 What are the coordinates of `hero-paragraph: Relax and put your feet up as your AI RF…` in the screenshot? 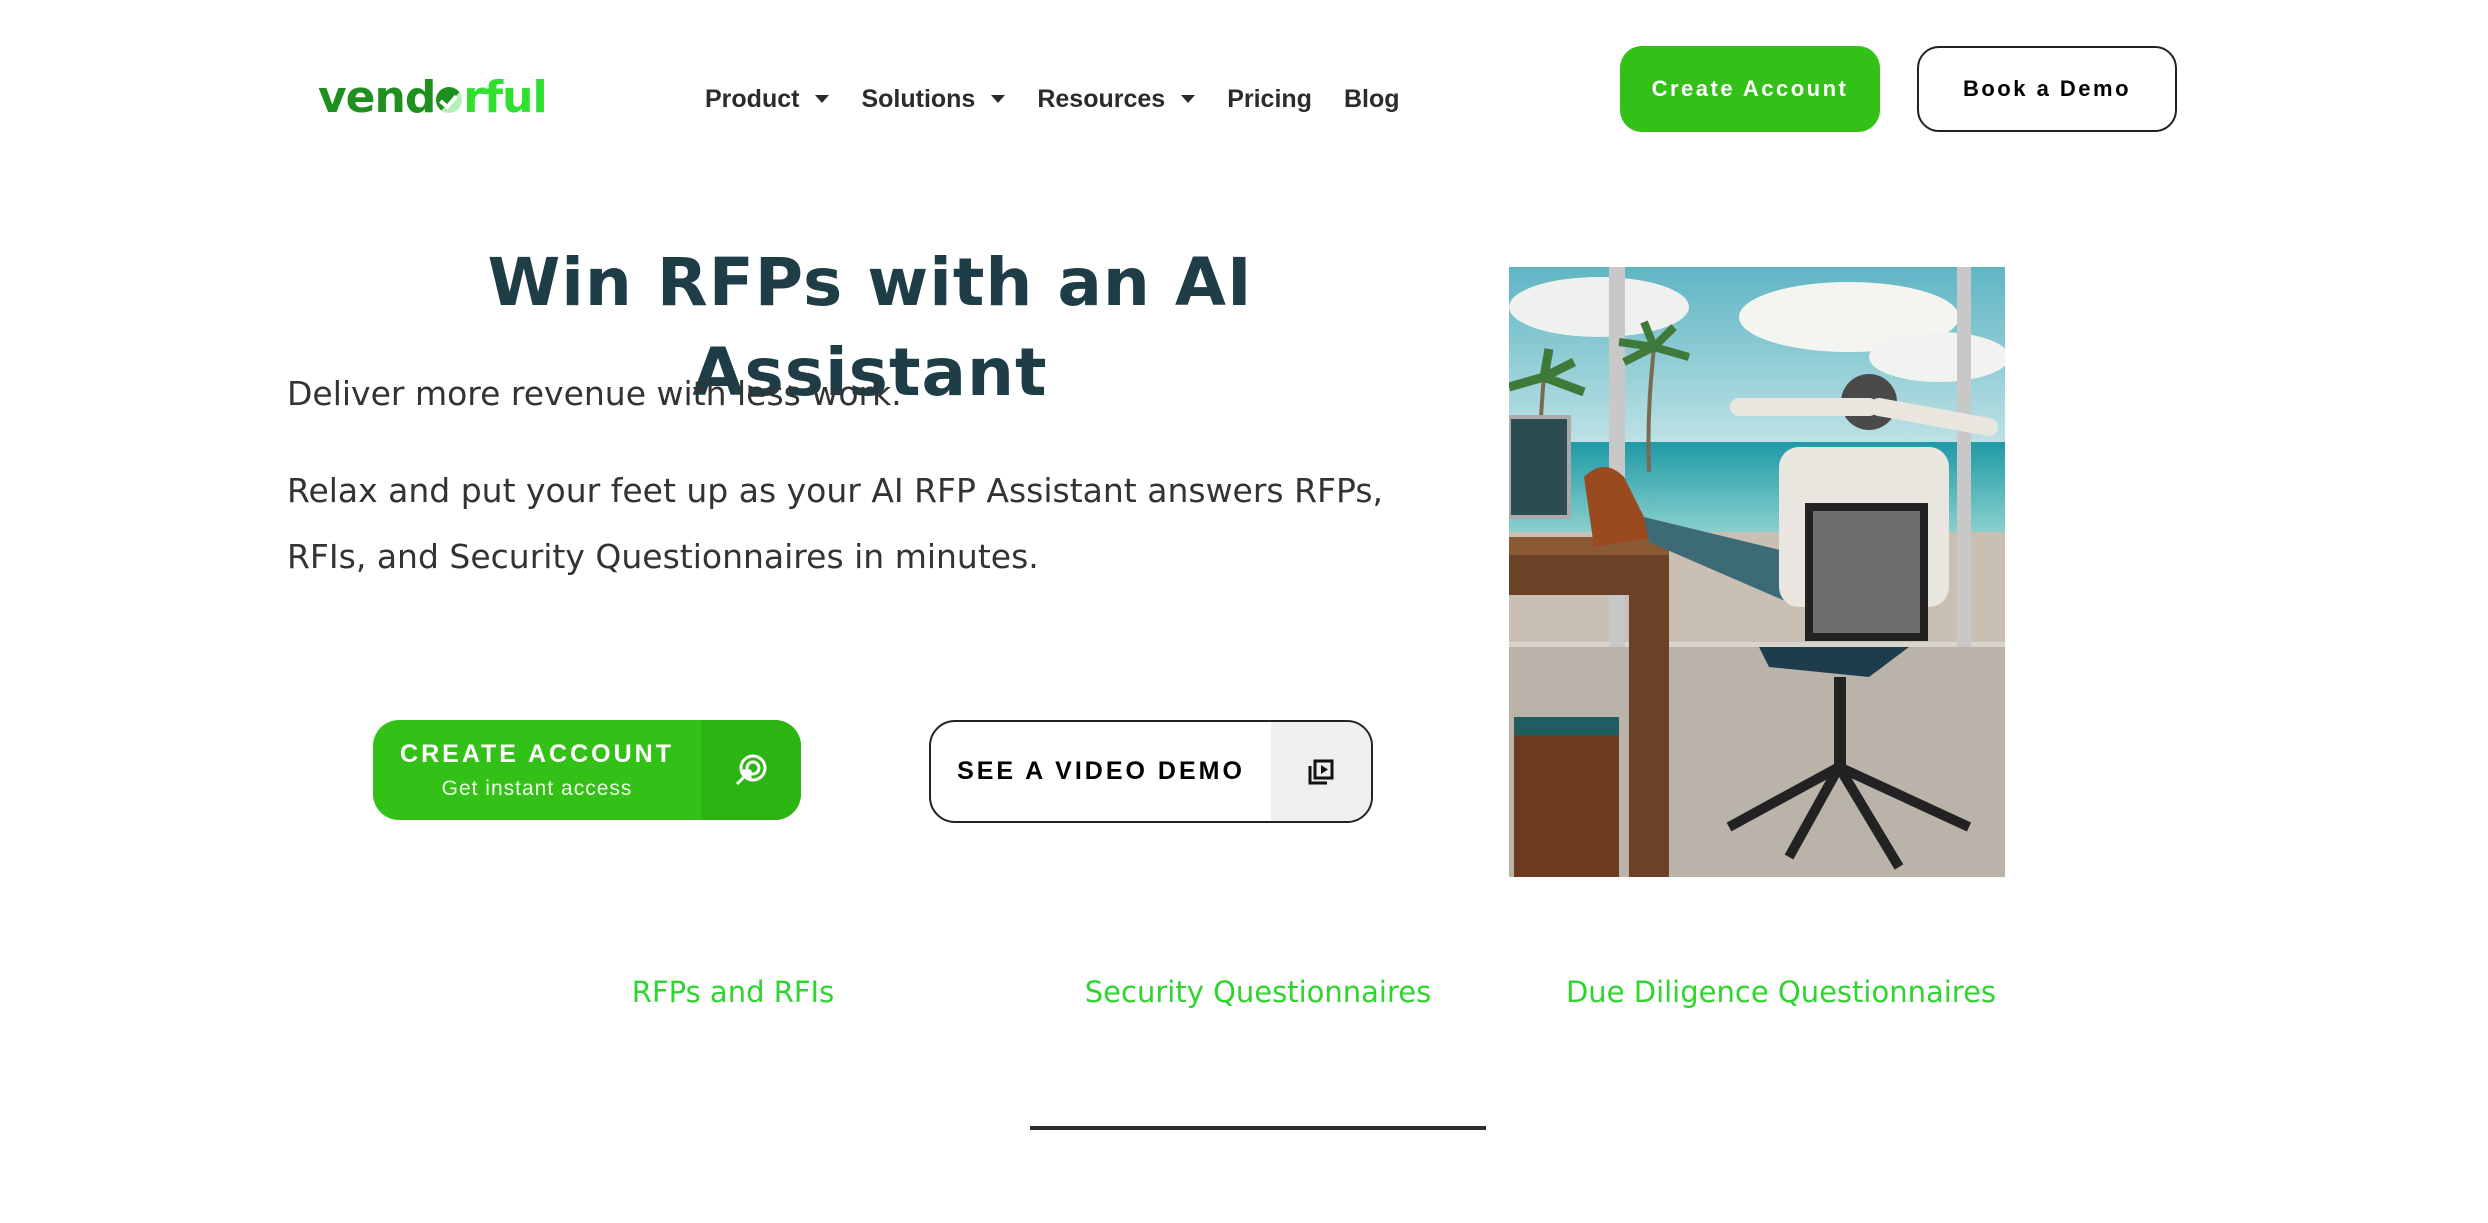 It's located at (862, 524).